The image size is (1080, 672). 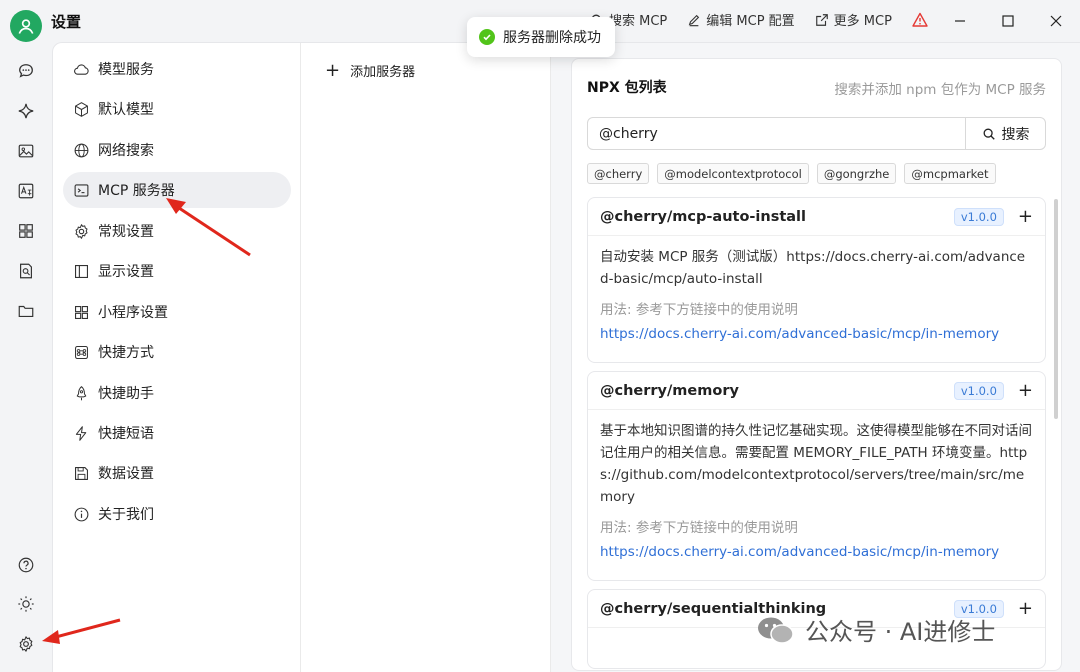 What do you see at coordinates (177, 271) in the screenshot?
I see `menu-item-display-settings: 显示设置` at bounding box center [177, 271].